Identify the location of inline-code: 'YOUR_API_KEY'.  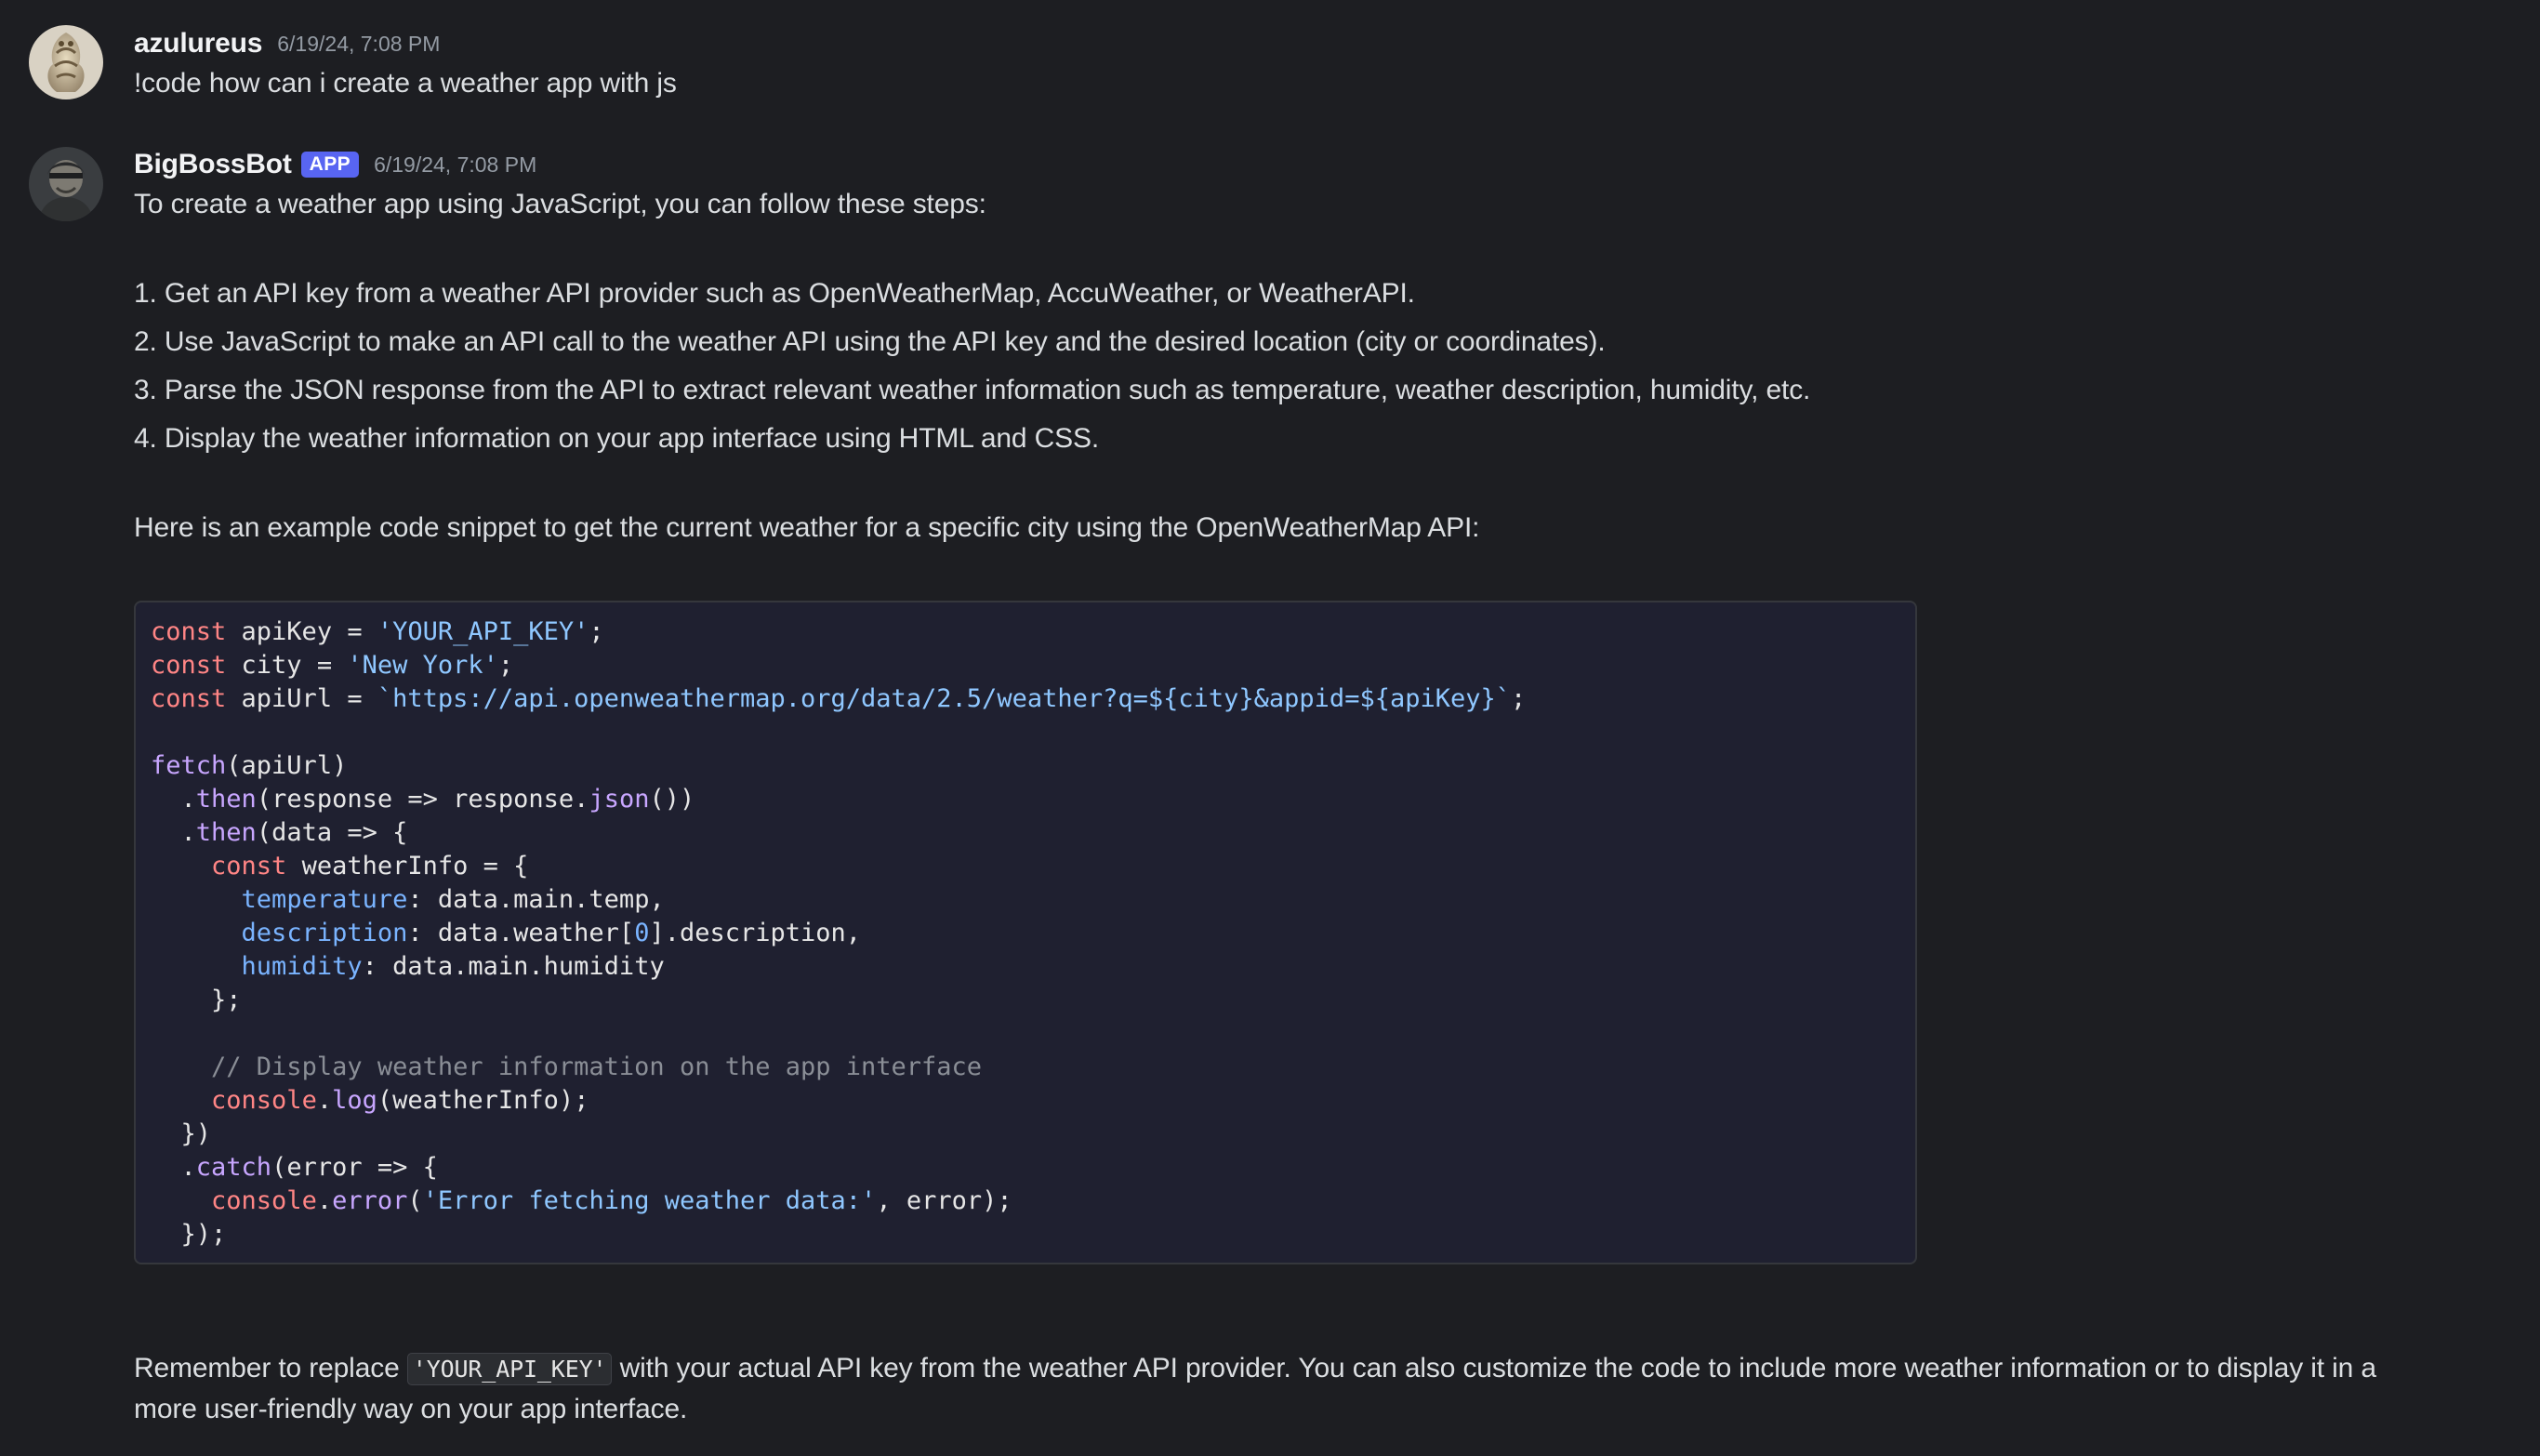
(510, 1369).